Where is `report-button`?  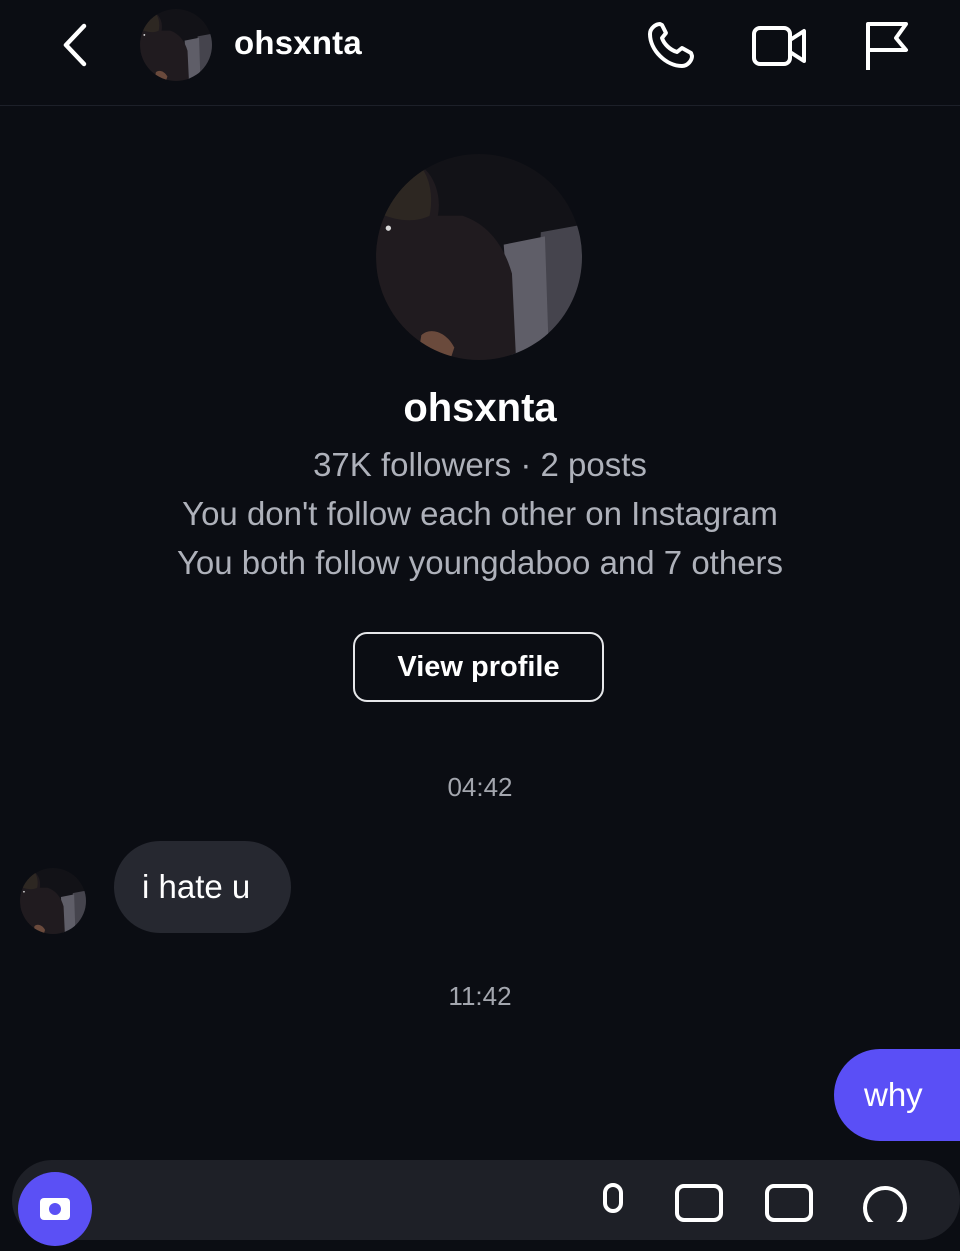
report-button is located at coordinates (886, 46).